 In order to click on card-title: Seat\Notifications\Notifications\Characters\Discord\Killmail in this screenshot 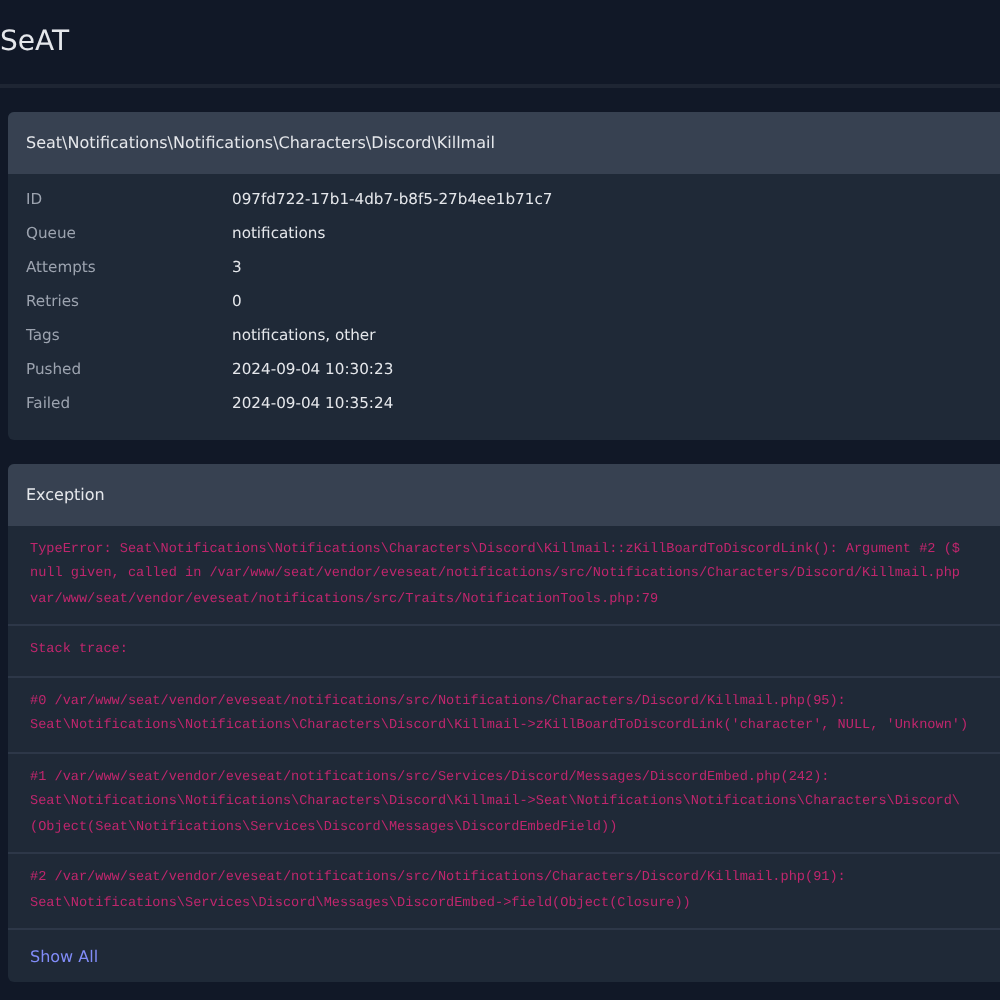, I will do `click(504, 143)`.